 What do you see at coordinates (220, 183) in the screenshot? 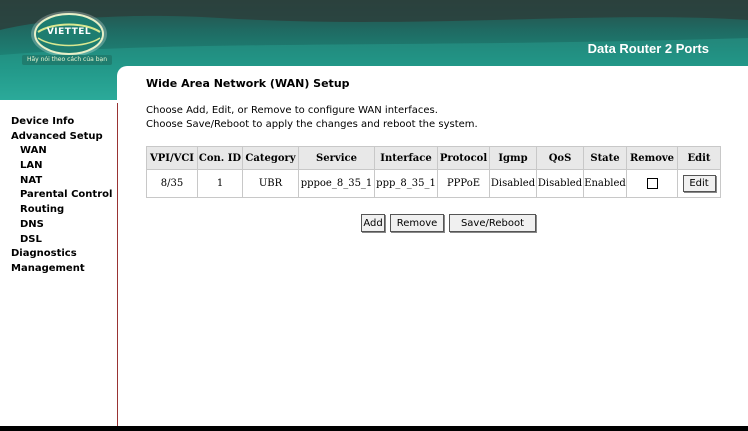
I see `cell-con-id: 1` at bounding box center [220, 183].